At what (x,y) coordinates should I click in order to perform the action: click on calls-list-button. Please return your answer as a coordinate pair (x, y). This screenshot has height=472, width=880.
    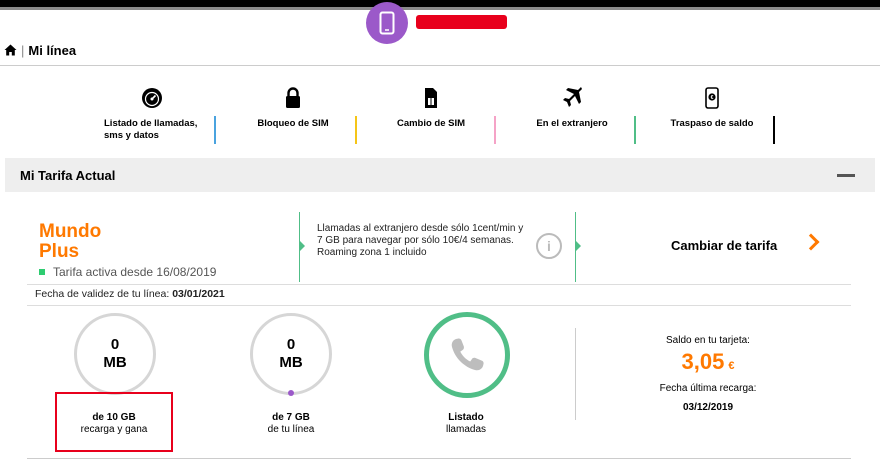
    Looking at the image, I should click on (467, 355).